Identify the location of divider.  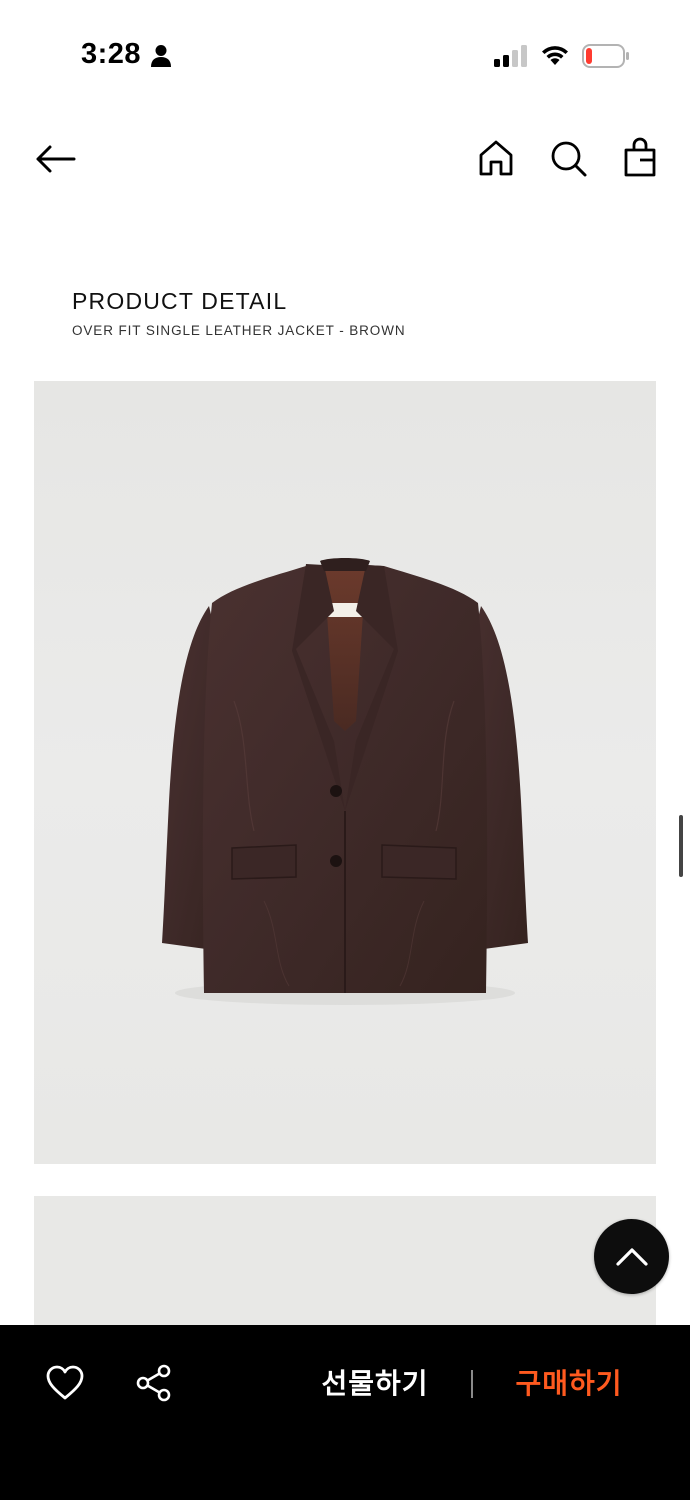
(472, 1384).